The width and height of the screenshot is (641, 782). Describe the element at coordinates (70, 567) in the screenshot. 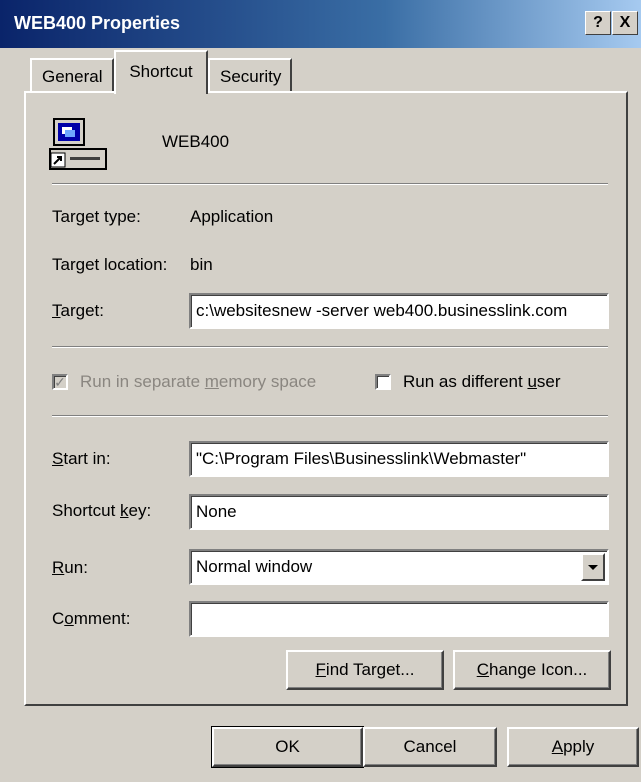

I see `run-label: Run:` at that location.